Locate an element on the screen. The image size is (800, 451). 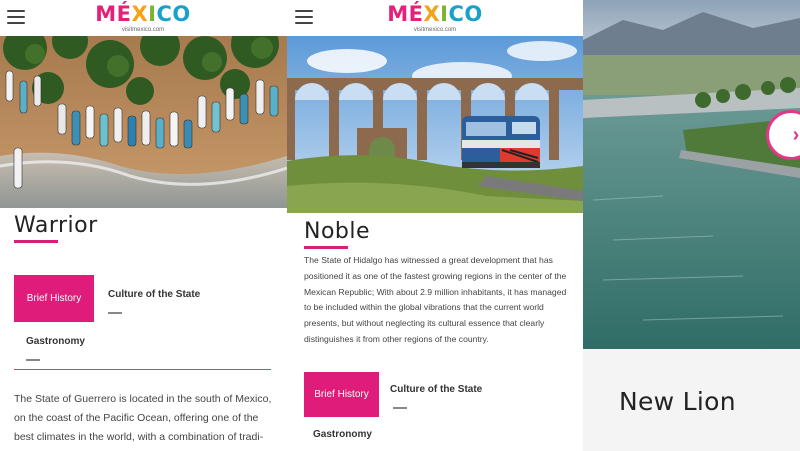
page-title: Warrior is located at coordinates (56, 225).